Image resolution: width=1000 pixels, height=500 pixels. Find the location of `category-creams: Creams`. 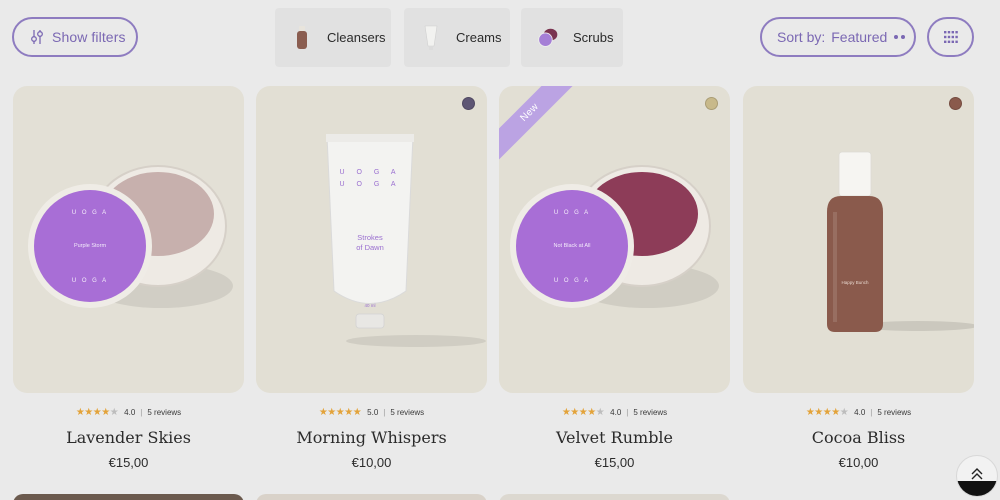

category-creams: Creams is located at coordinates (457, 37).